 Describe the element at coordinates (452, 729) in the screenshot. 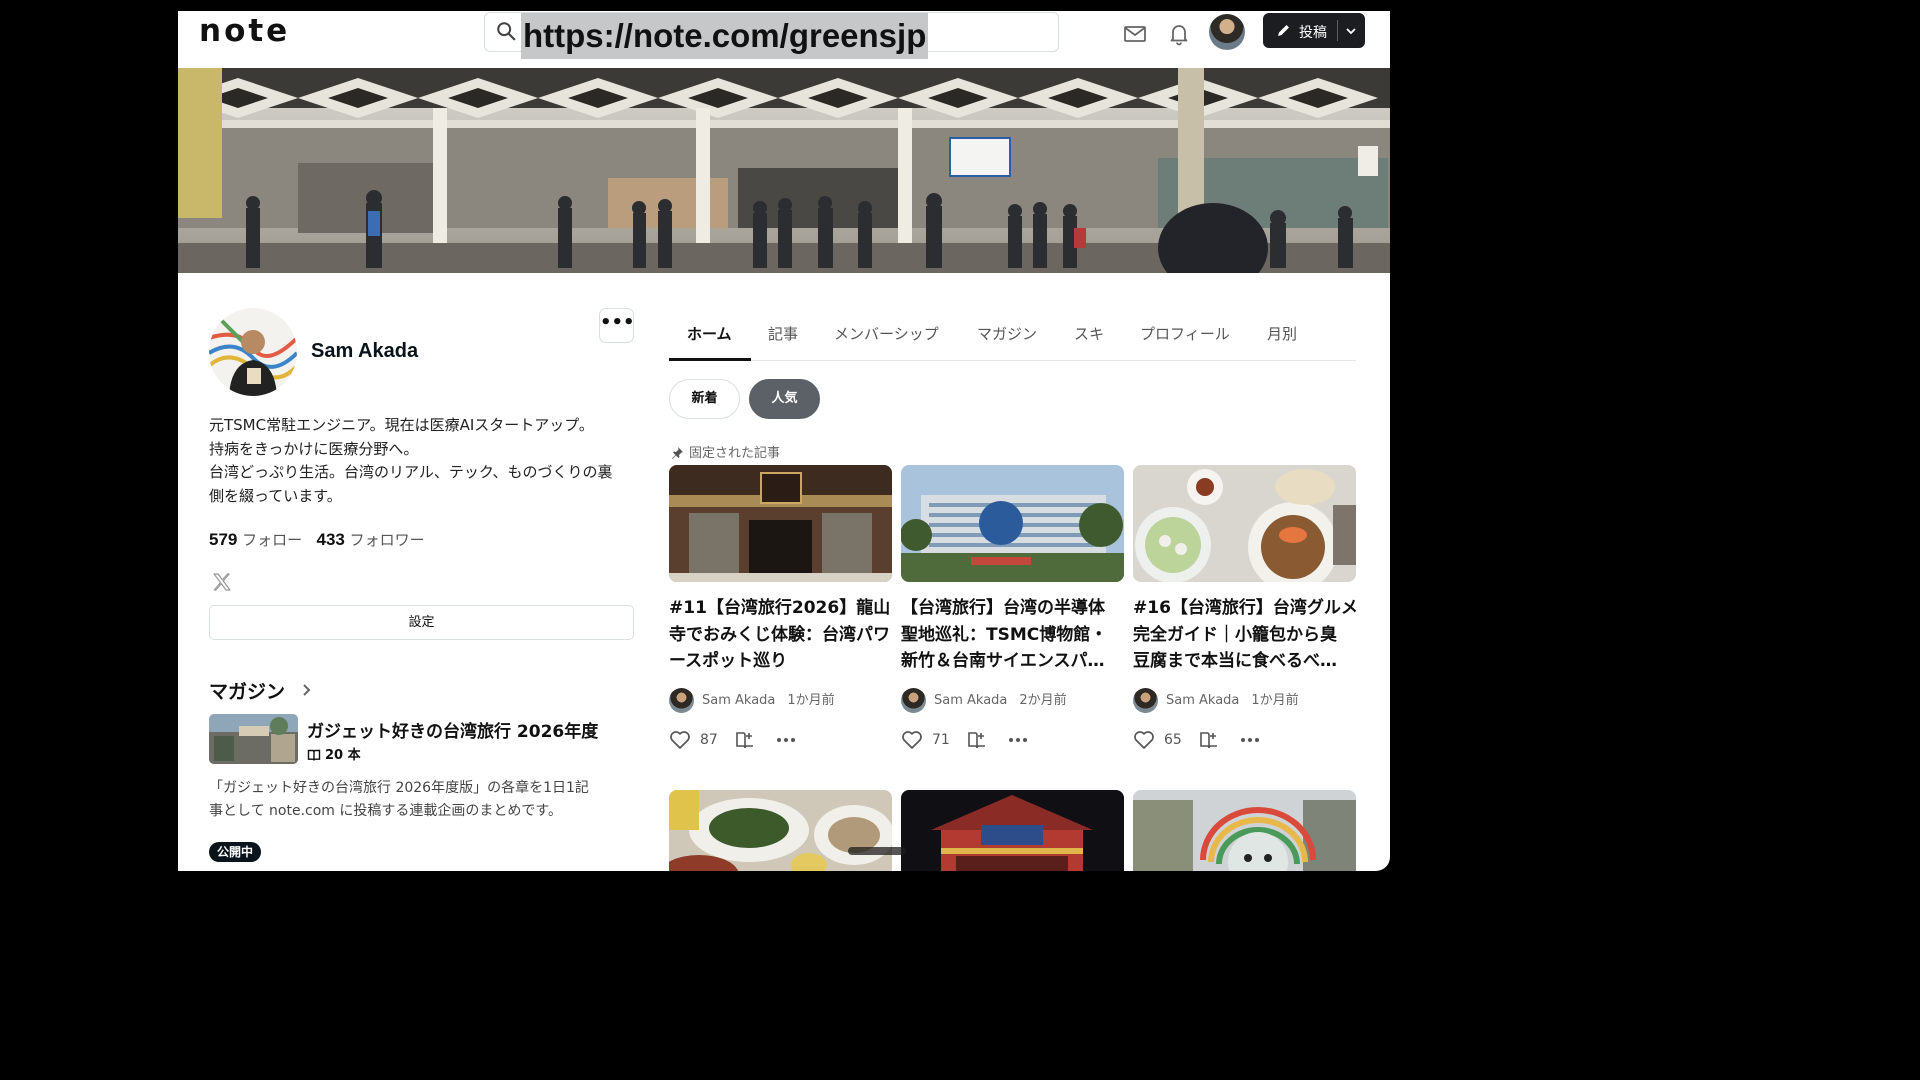

I see `magazine-title: ガジェット好きの台湾旅行 2026年度` at that location.